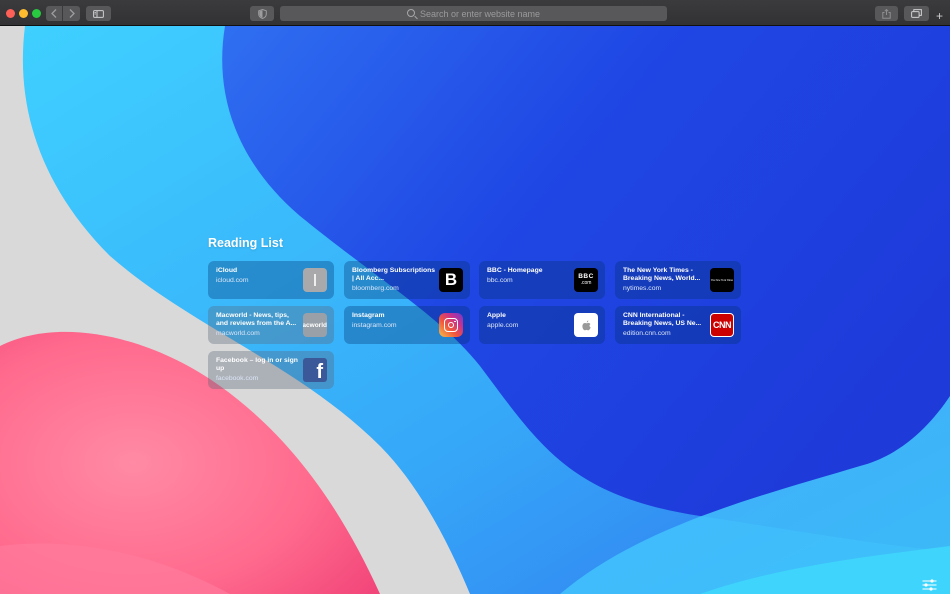 The width and height of the screenshot is (950, 594). I want to click on reading-list-item-icloud: iCloud icloud.com, so click(271, 280).